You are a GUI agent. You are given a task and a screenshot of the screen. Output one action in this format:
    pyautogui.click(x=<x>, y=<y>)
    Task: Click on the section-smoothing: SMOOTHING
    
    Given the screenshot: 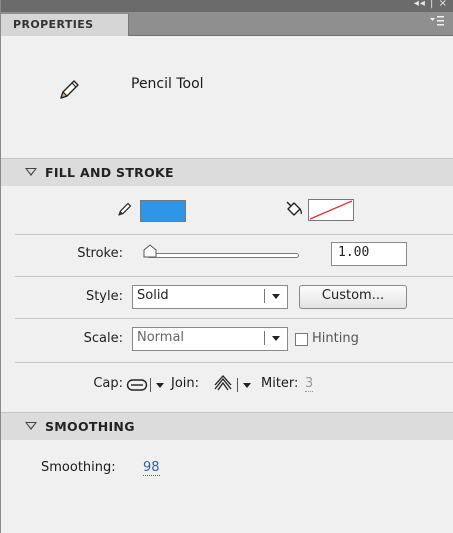 What is the action you would take?
    pyautogui.click(x=227, y=426)
    